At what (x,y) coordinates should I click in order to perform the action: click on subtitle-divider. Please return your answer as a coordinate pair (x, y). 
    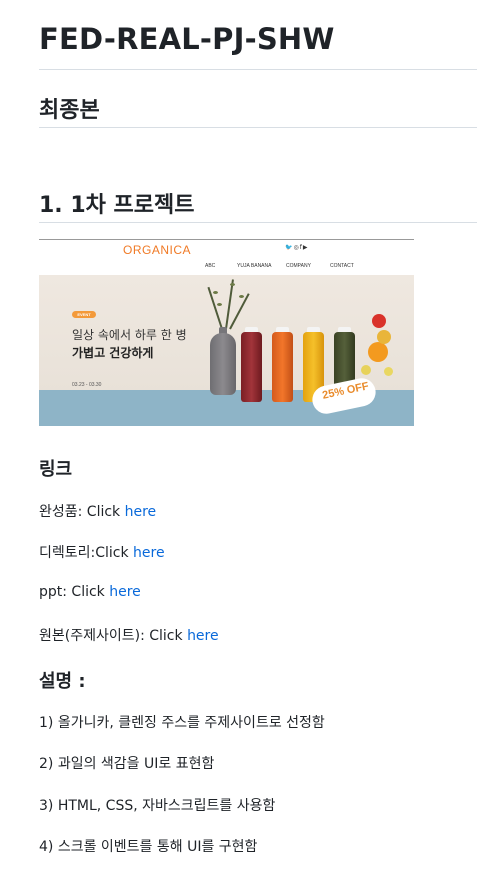
    Looking at the image, I should click on (258, 127).